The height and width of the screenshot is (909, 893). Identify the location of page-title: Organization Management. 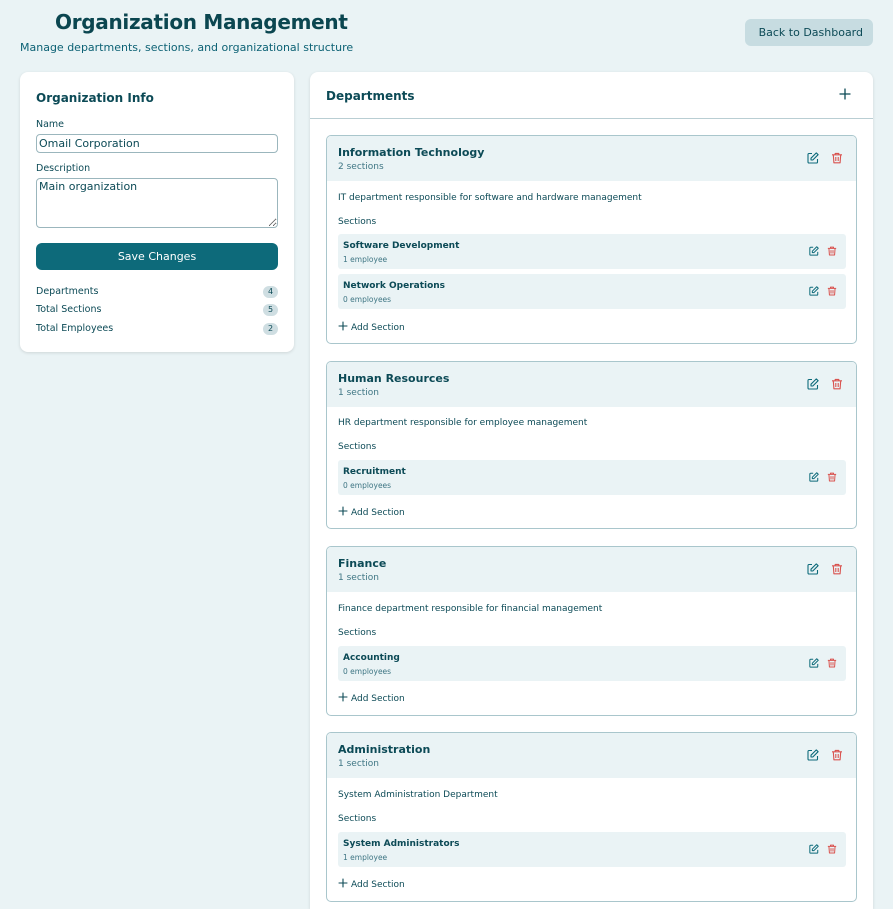
(201, 22).